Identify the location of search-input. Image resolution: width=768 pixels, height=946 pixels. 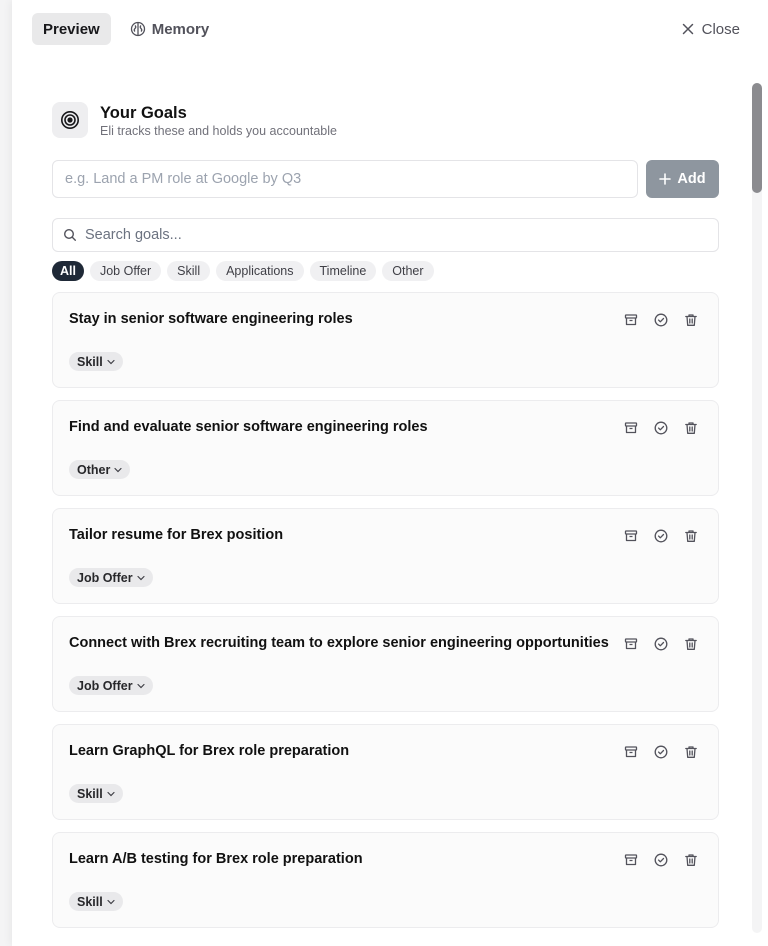
(401, 235).